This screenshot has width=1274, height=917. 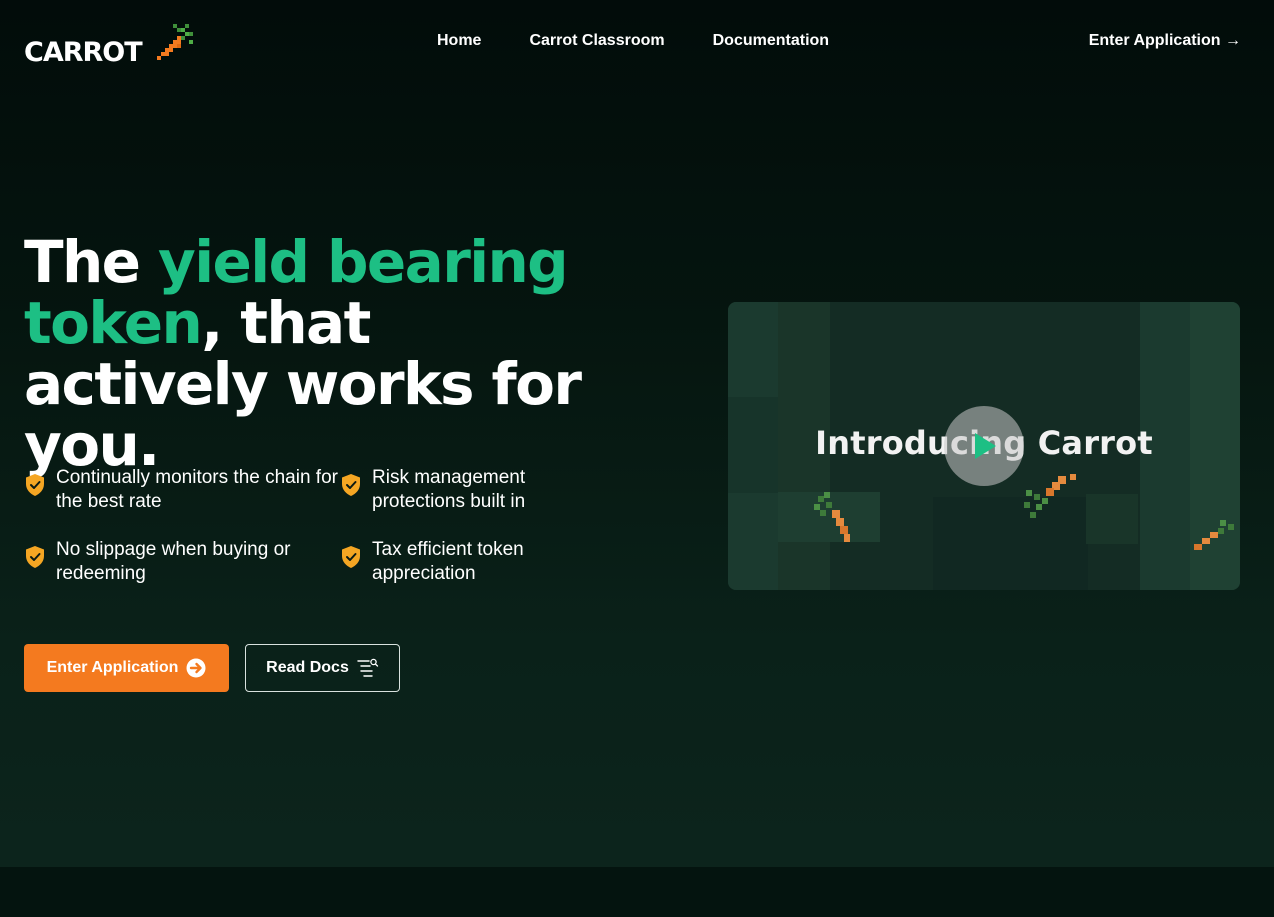 I want to click on docs-search-icon, so click(x=367, y=667).